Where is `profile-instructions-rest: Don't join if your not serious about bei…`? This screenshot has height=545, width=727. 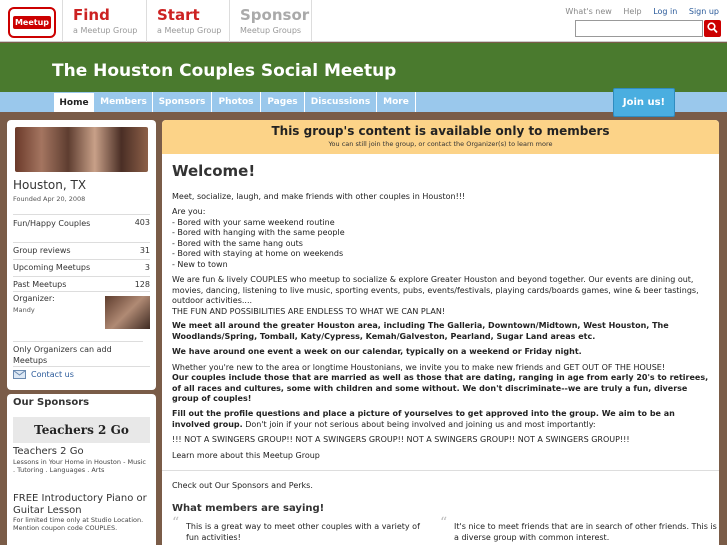 profile-instructions-rest: Don't join if your not serious about bei… is located at coordinates (419, 424).